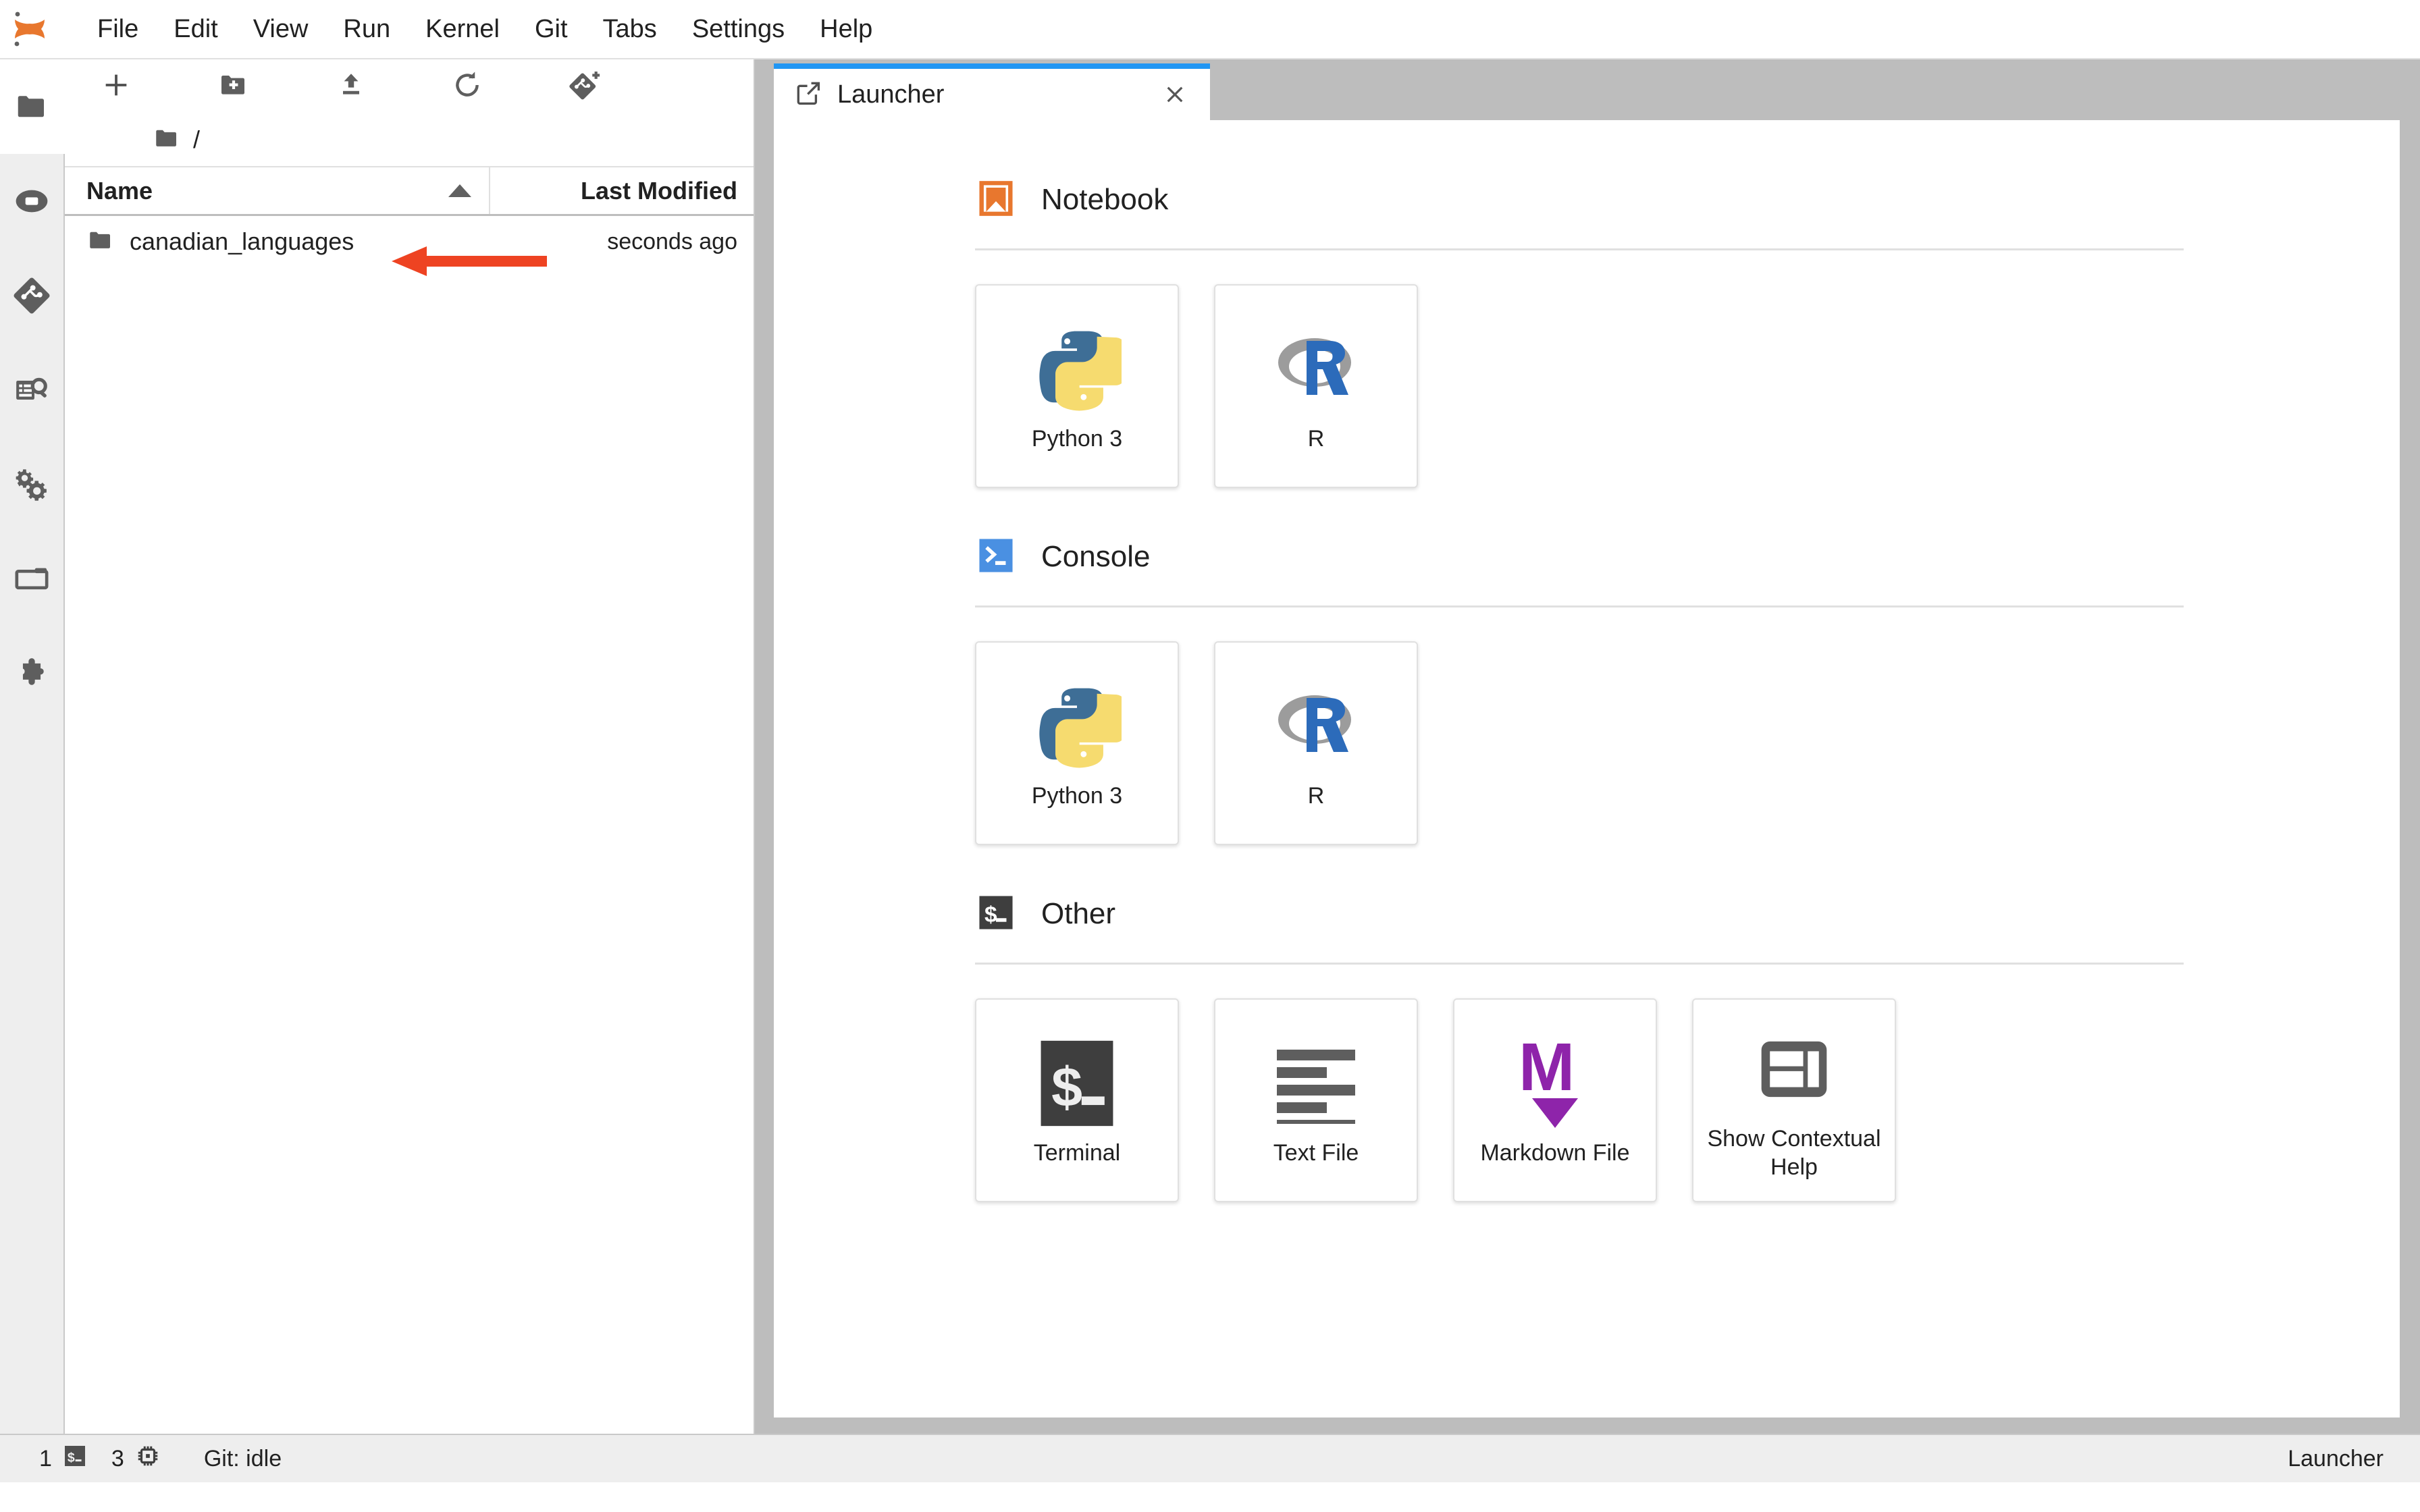  I want to click on status-terminal-count: 1 $, so click(63, 1458).